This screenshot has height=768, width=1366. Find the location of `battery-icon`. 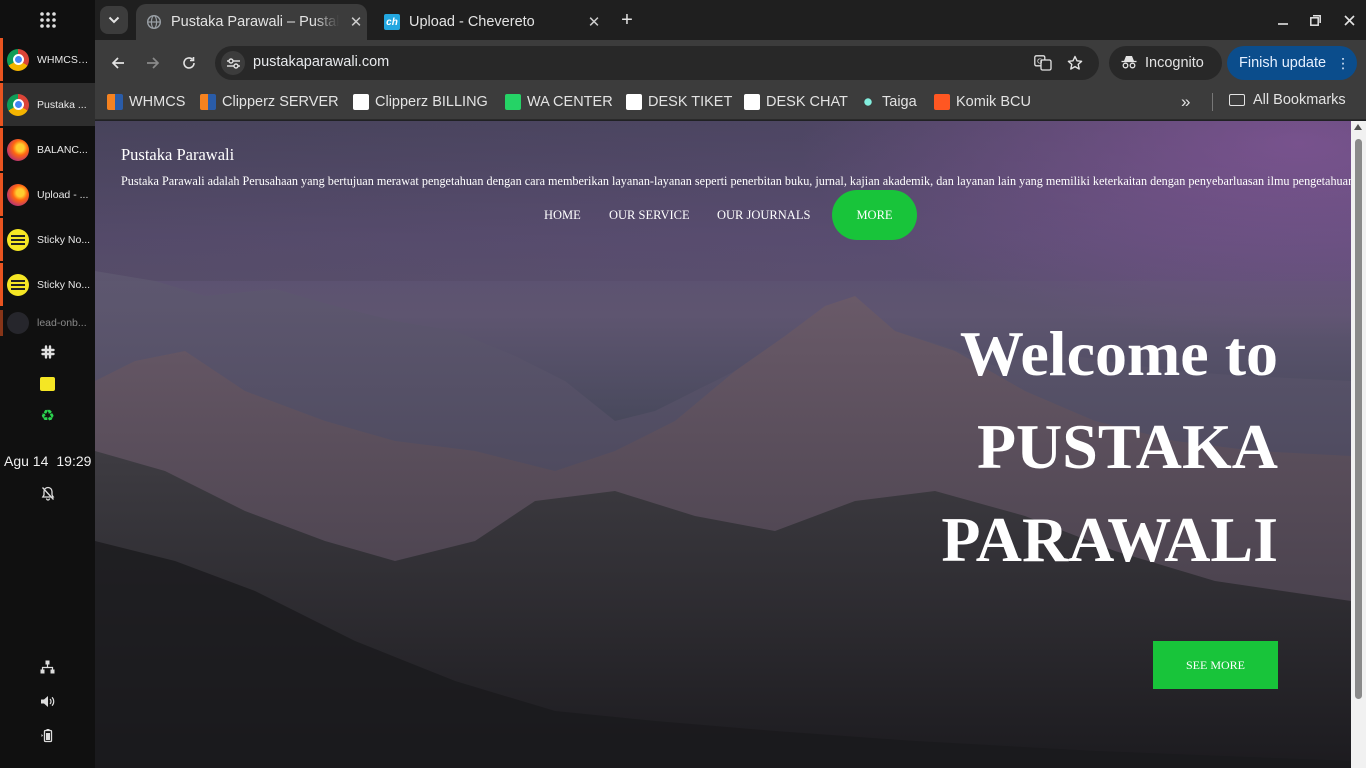

battery-icon is located at coordinates (47, 735).